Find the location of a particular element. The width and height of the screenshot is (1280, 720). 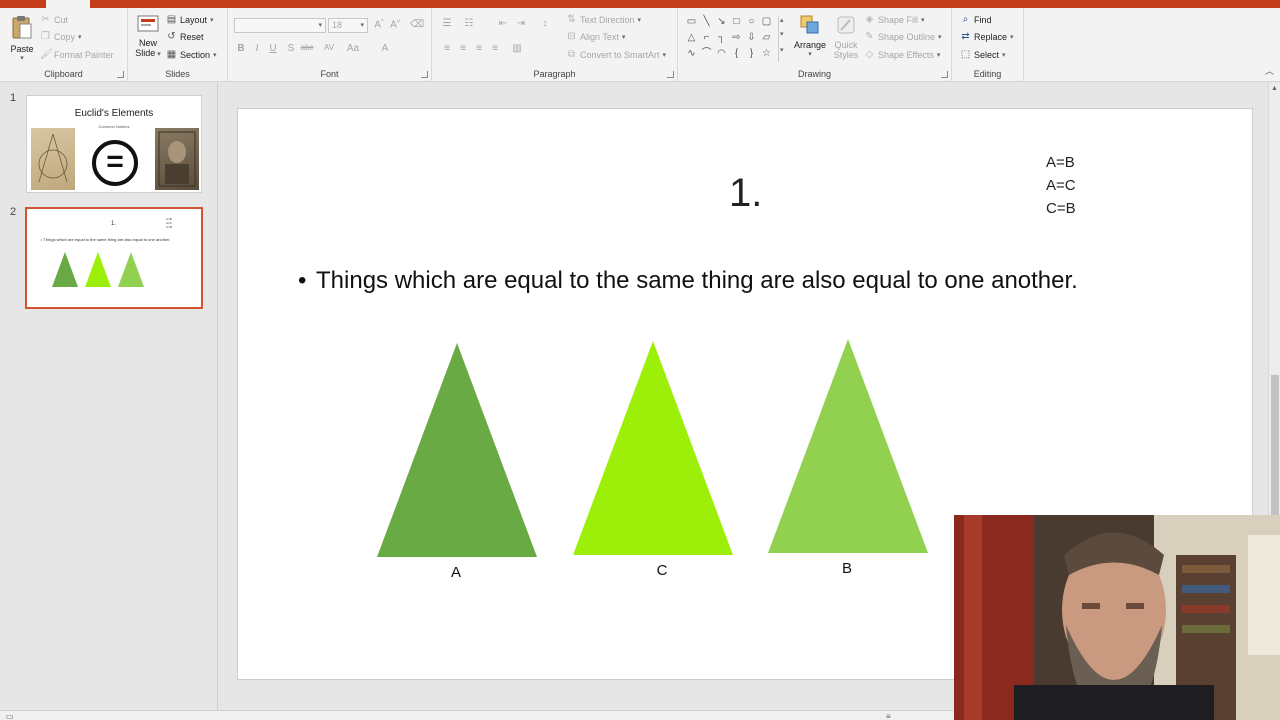

triangle-b-shape is located at coordinates (848, 446).